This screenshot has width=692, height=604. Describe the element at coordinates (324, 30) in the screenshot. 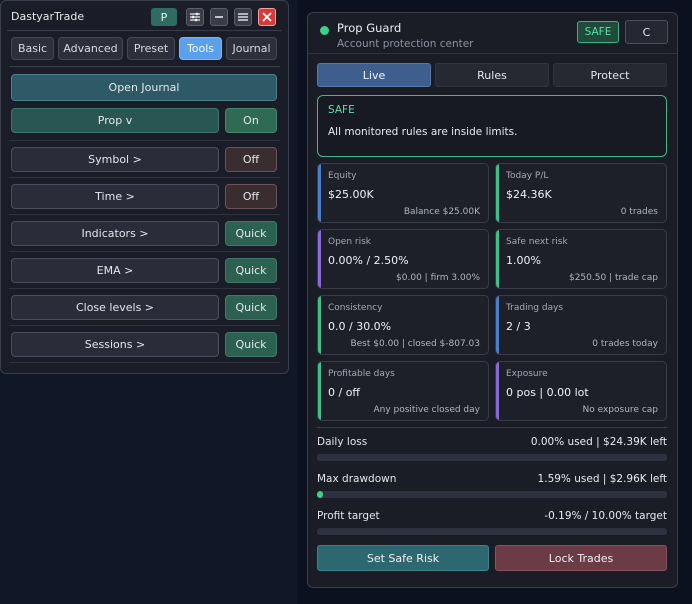

I see `status-dot-icon` at that location.